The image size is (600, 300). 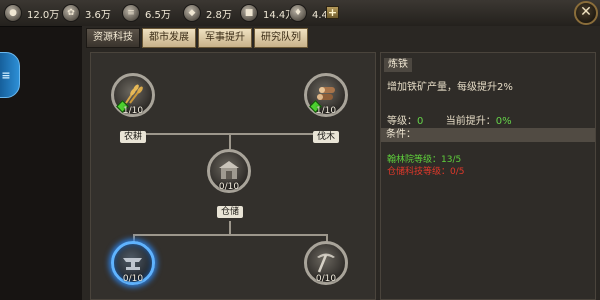 I want to click on tech-title: 炼铁, so click(x=398, y=65).